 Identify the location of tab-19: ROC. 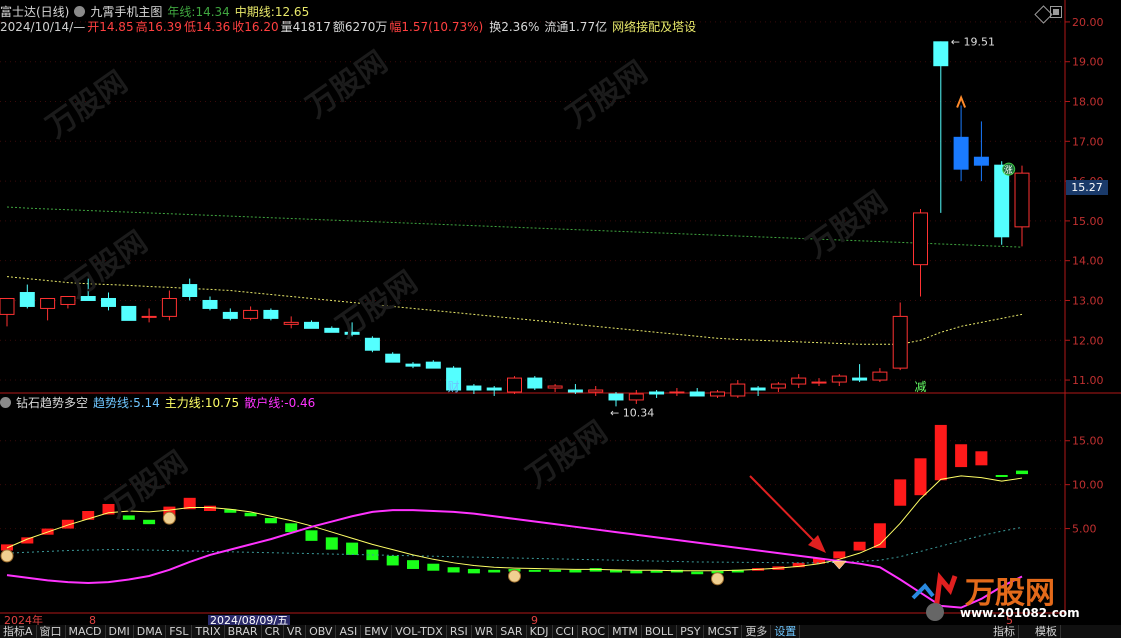
(594, 631).